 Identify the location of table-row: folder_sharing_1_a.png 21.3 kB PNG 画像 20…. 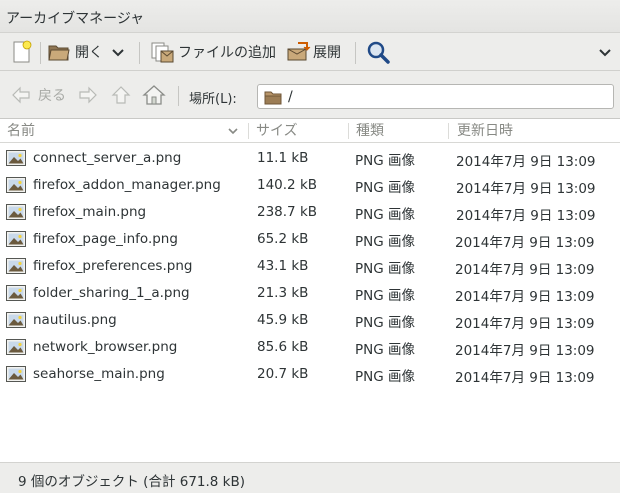
(310, 293).